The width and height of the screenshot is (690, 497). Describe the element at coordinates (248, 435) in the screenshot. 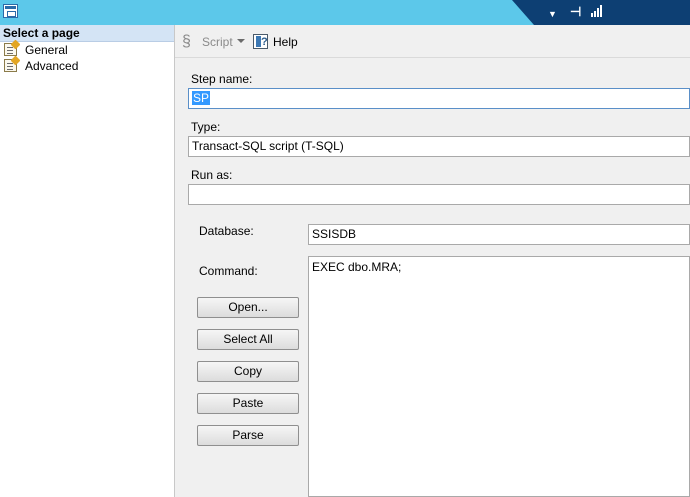

I see `parse-button: Parse` at that location.